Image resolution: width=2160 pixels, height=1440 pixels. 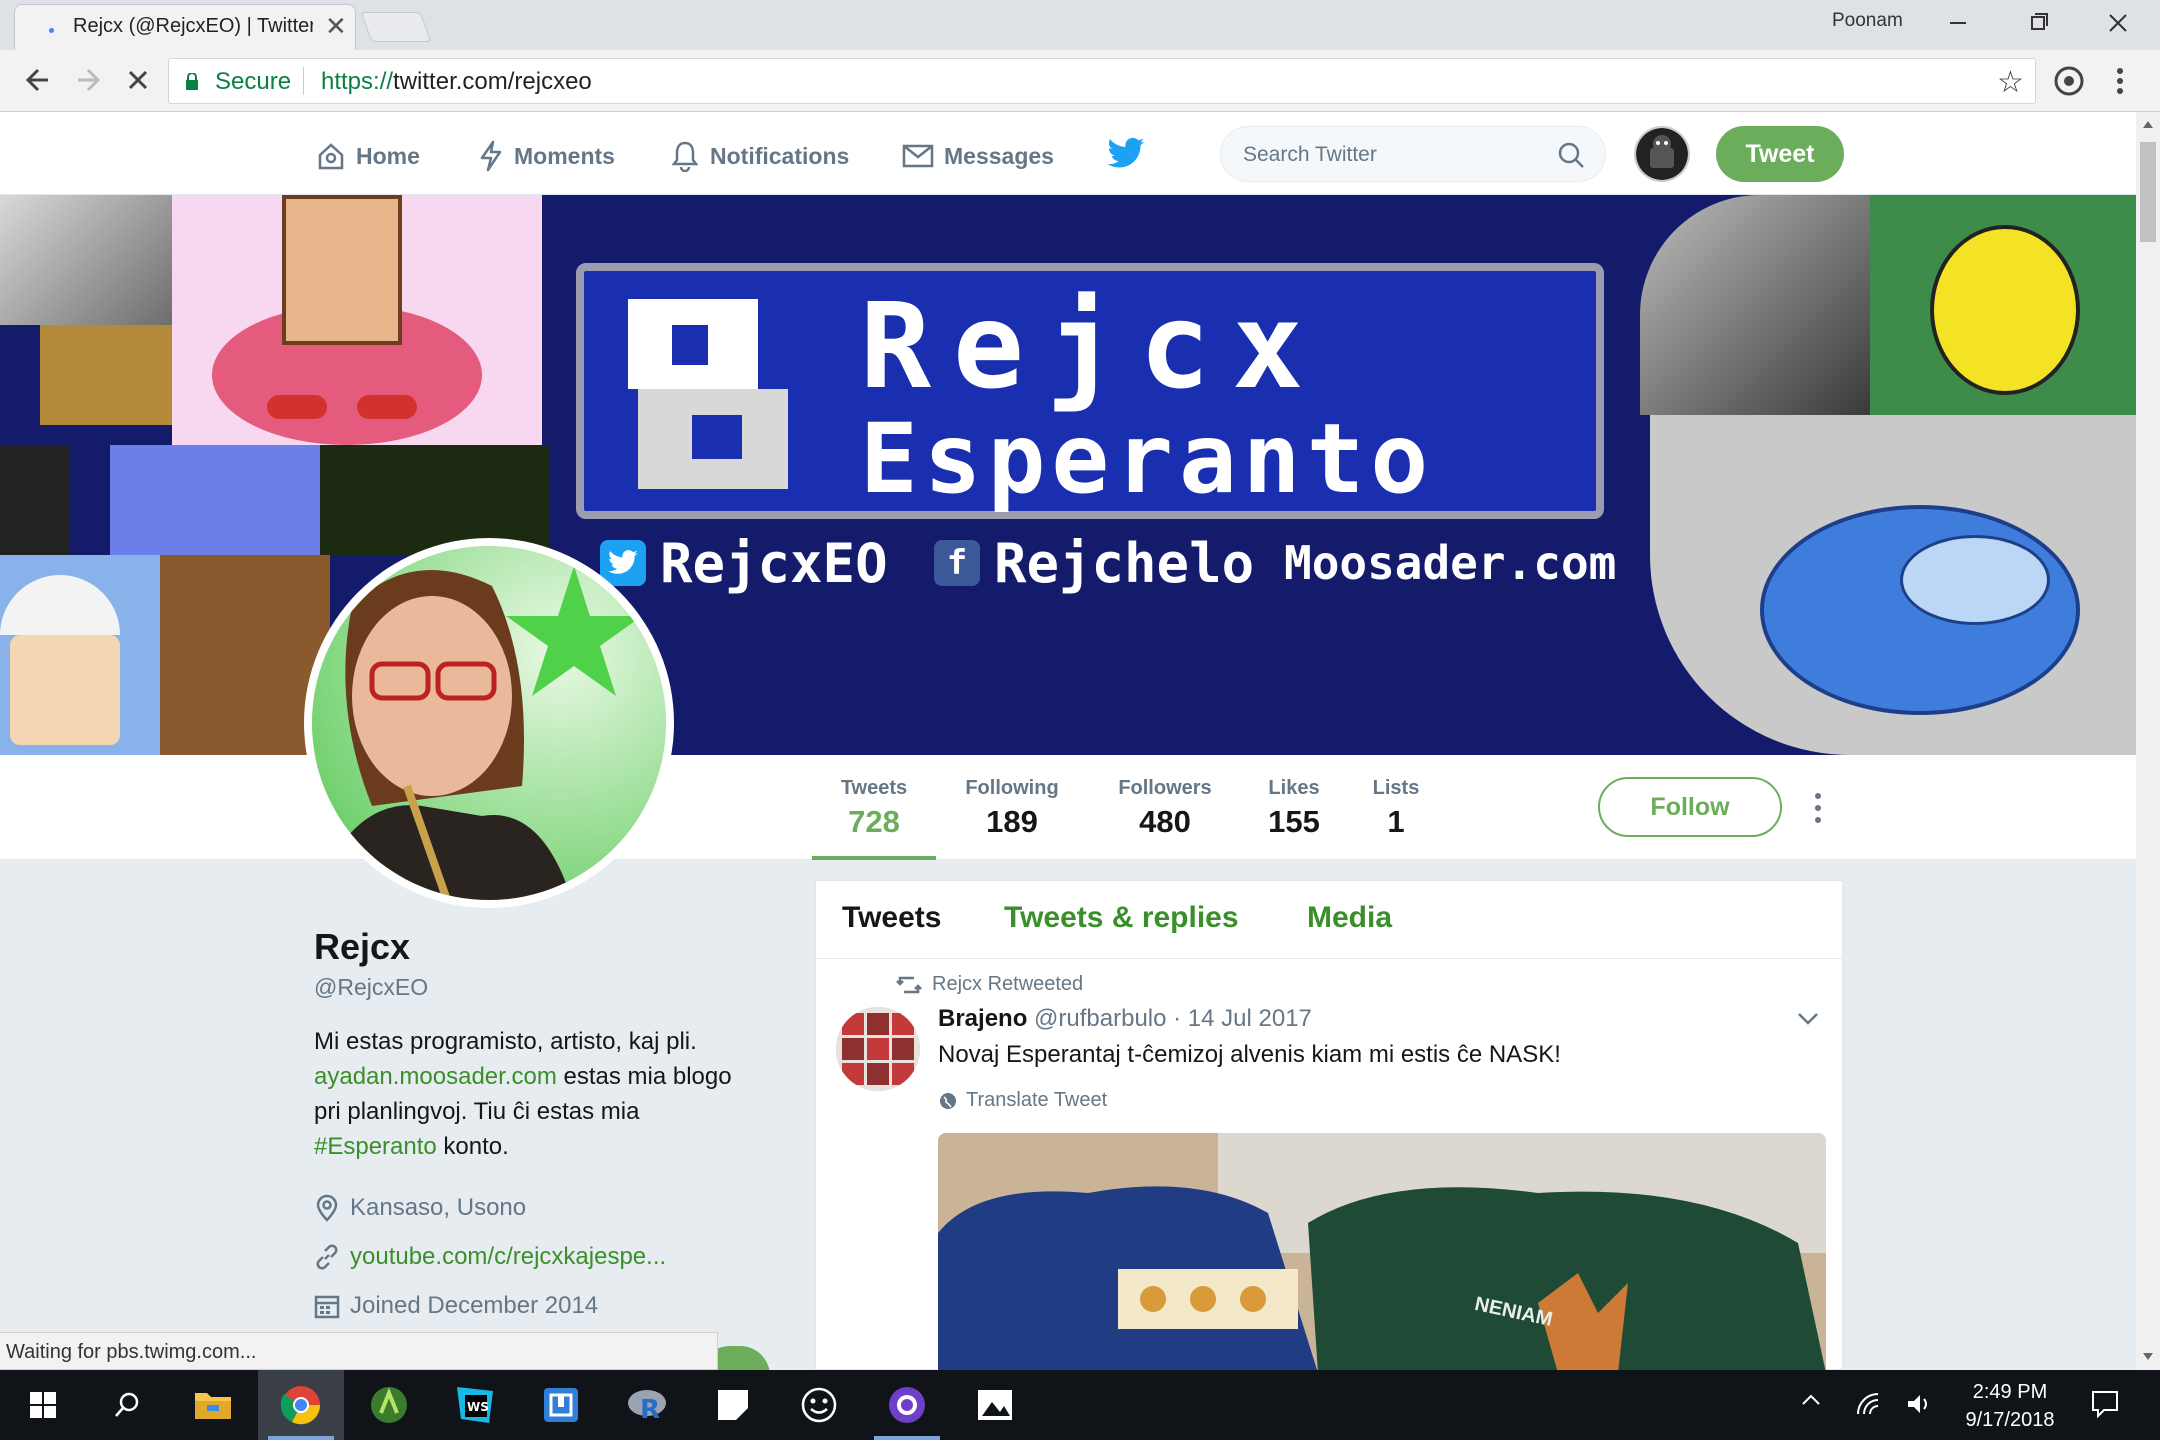 What do you see at coordinates (38, 80) in the screenshot?
I see `back-button` at bounding box center [38, 80].